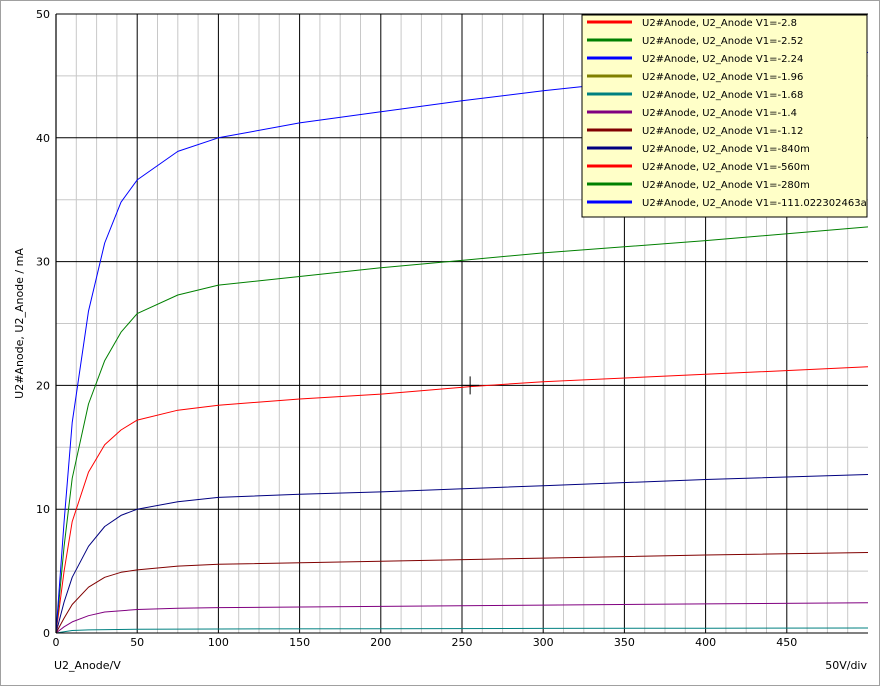  I want to click on x-tick-label: 450, so click(786, 642).